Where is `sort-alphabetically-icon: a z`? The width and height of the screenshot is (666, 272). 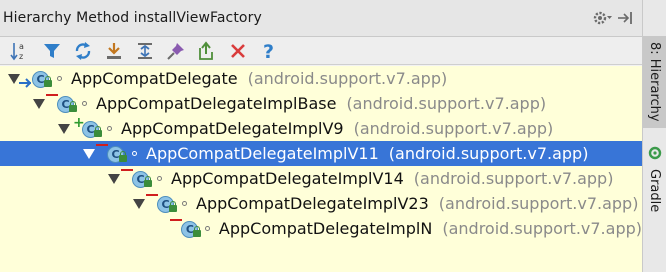
sort-alphabetically-icon: a z is located at coordinates (20, 51).